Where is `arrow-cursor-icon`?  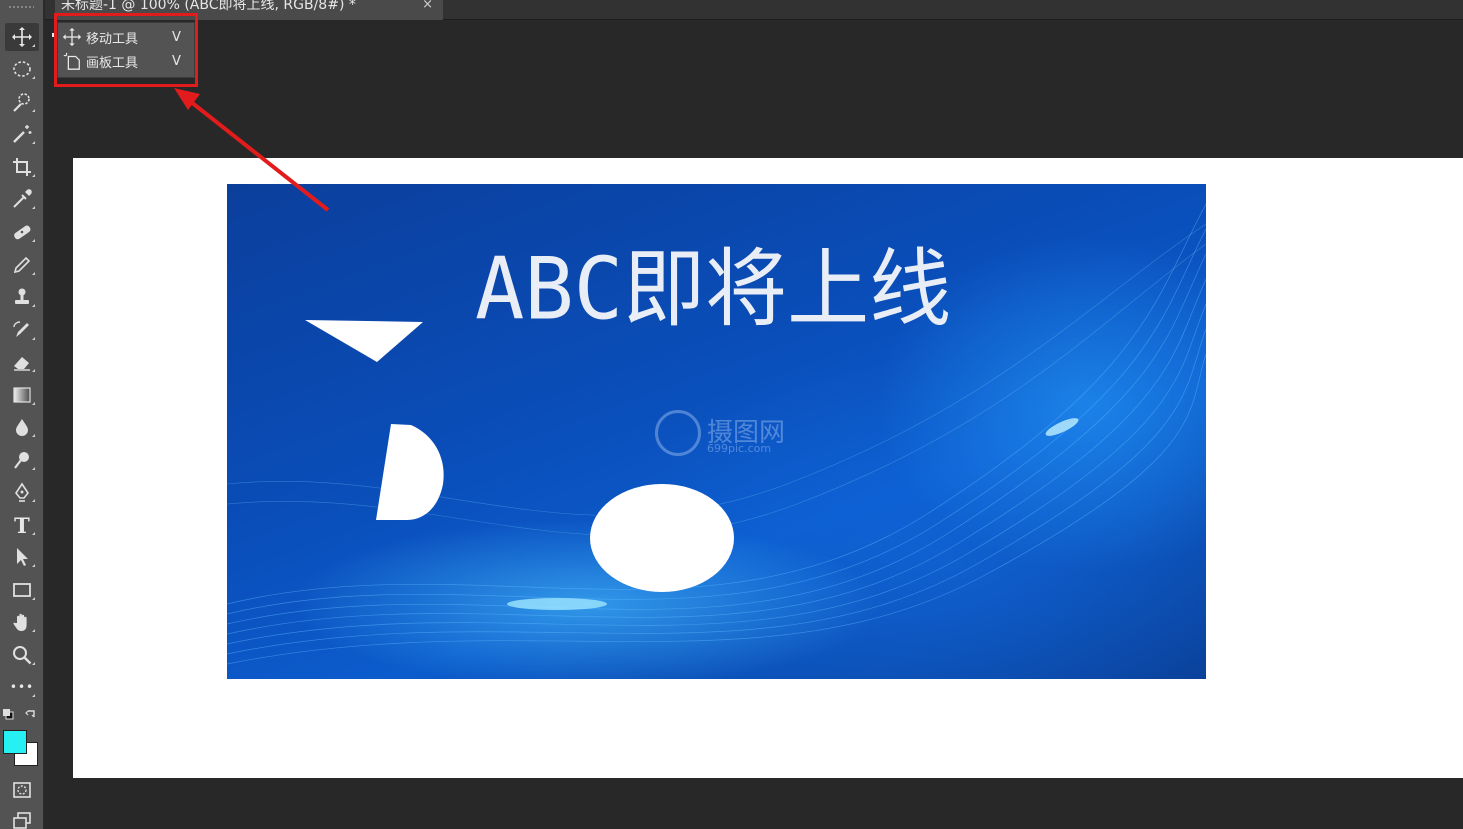 arrow-cursor-icon is located at coordinates (22, 557).